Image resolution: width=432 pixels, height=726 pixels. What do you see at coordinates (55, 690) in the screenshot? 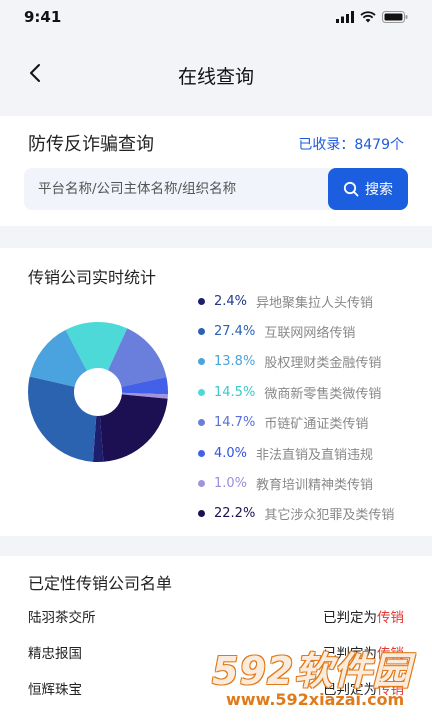
I see `company-name: 恒辉珠宝` at bounding box center [55, 690].